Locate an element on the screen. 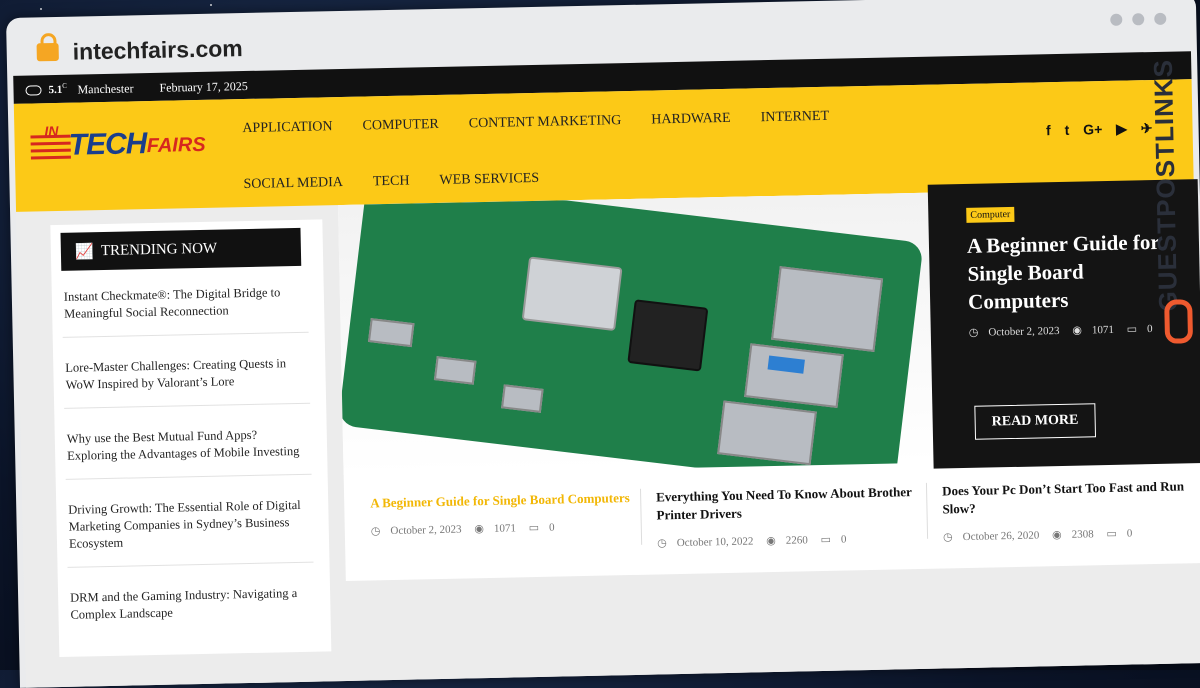 The width and height of the screenshot is (1200, 688). weather-widget: 5.1C is located at coordinates (46, 90).